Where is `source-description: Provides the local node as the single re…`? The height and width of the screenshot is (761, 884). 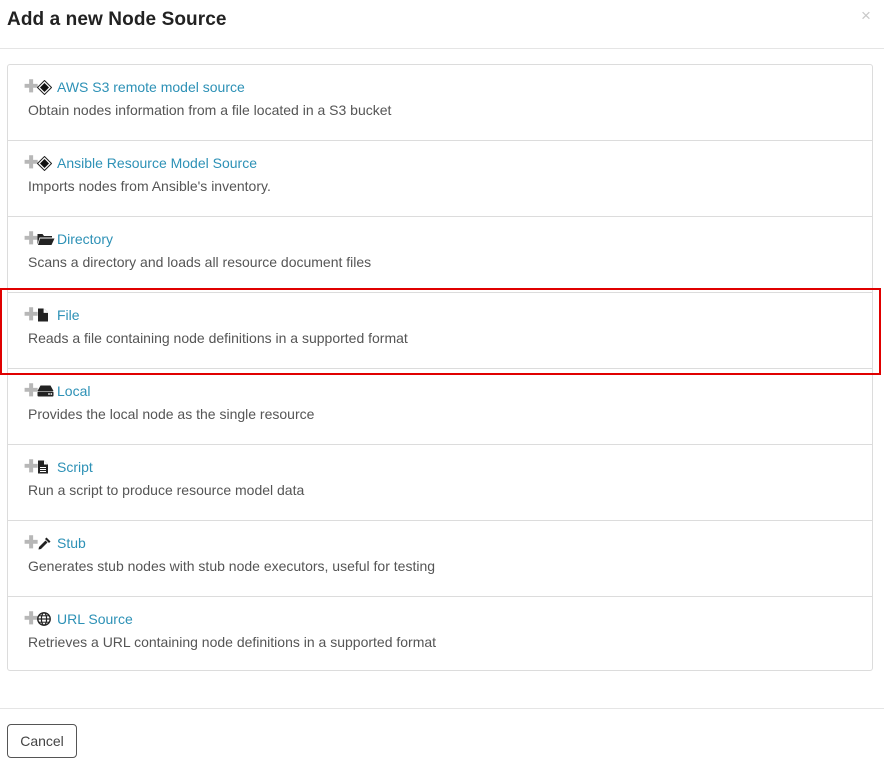
source-description: Provides the local node as the single re… is located at coordinates (171, 414).